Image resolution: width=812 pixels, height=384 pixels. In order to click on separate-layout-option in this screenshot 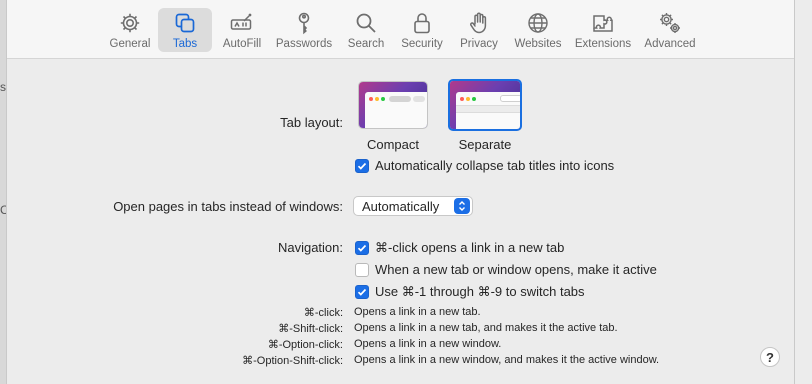, I will do `click(485, 105)`.